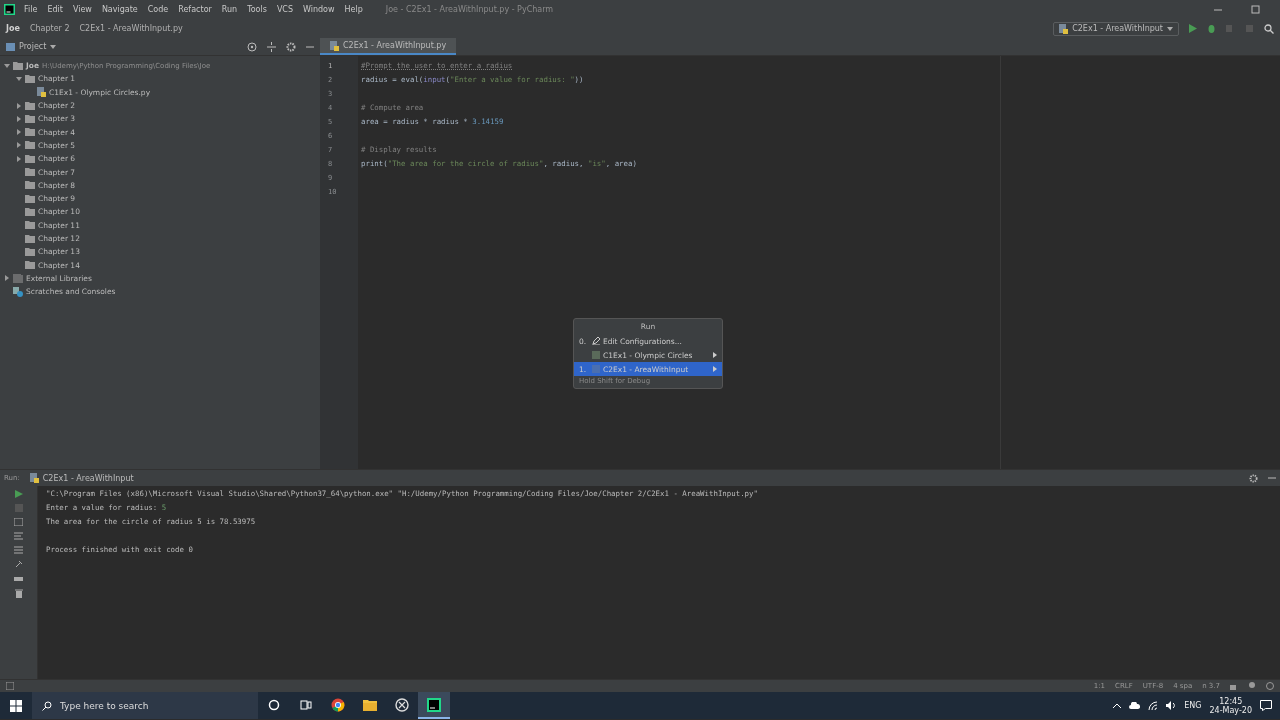 This screenshot has height=720, width=1280. I want to click on breadcrumb: Joe, so click(13, 28).